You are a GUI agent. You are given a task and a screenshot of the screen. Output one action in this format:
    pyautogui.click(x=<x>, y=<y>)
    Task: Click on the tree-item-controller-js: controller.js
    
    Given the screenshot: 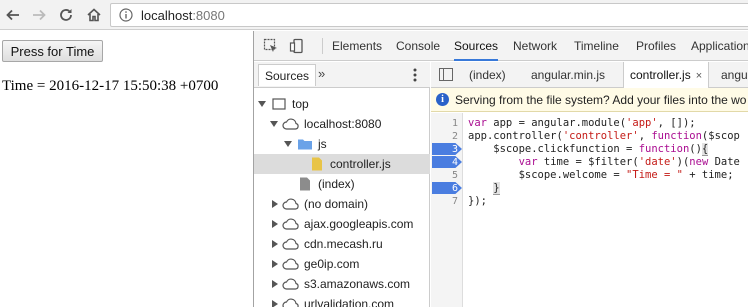 What is the action you would take?
    pyautogui.click(x=342, y=164)
    